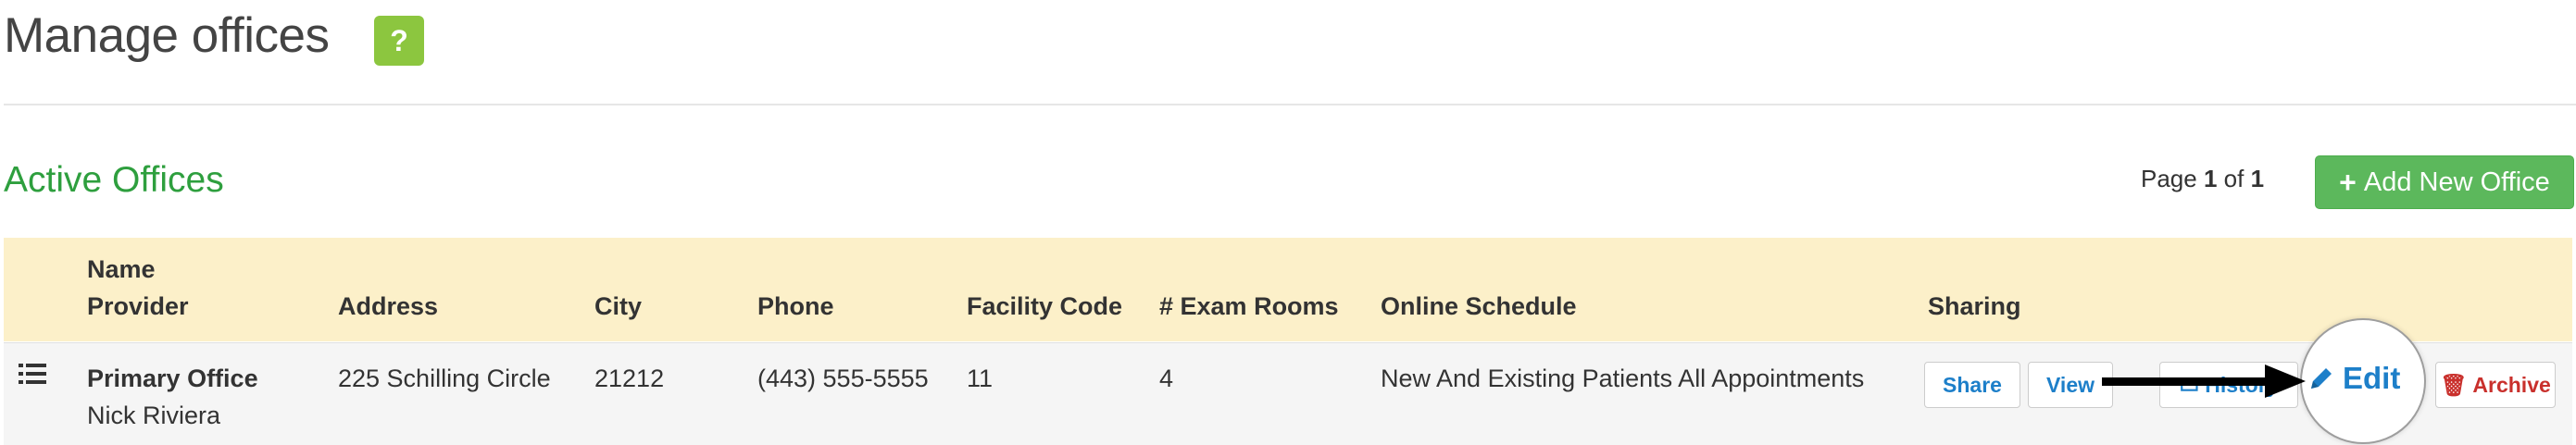 Image resolution: width=2576 pixels, height=445 pixels. Describe the element at coordinates (1249, 306) in the screenshot. I see `header-exam-rooms: # Exam Rooms` at that location.